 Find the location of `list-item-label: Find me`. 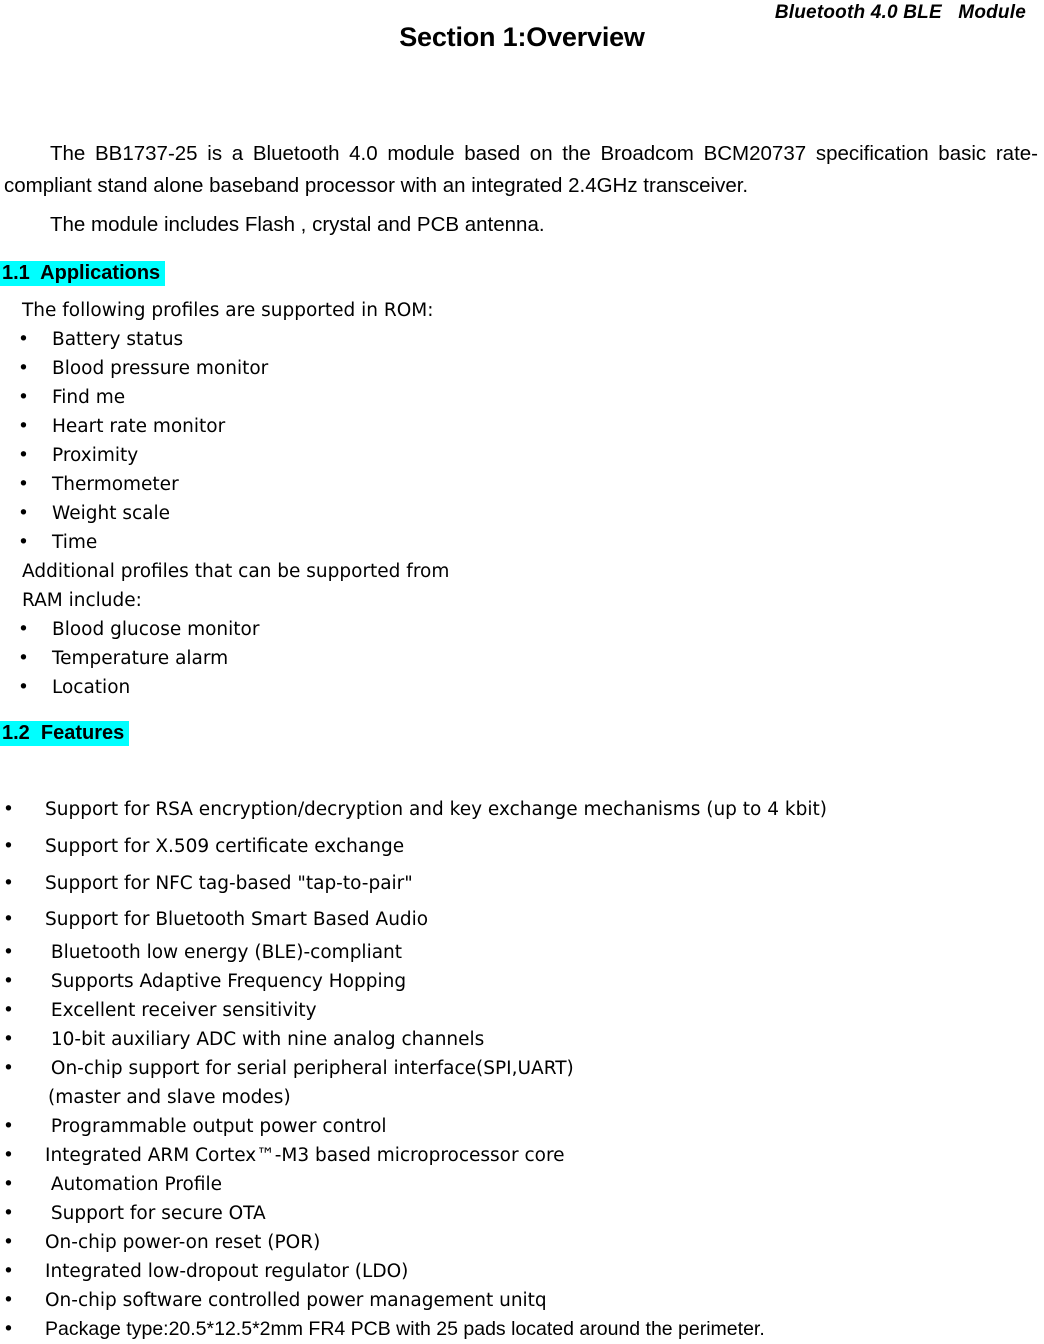

list-item-label: Find me is located at coordinates (89, 397).